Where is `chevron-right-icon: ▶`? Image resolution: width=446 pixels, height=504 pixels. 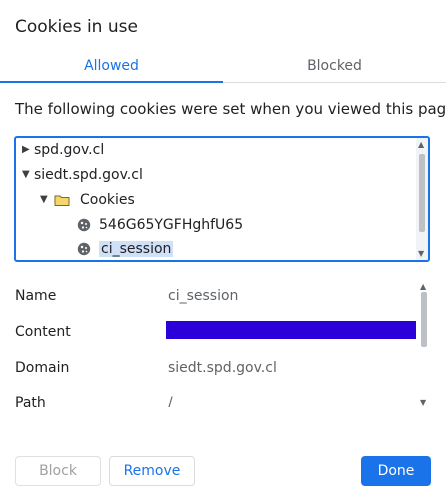 chevron-right-icon: ▶ is located at coordinates (26, 150).